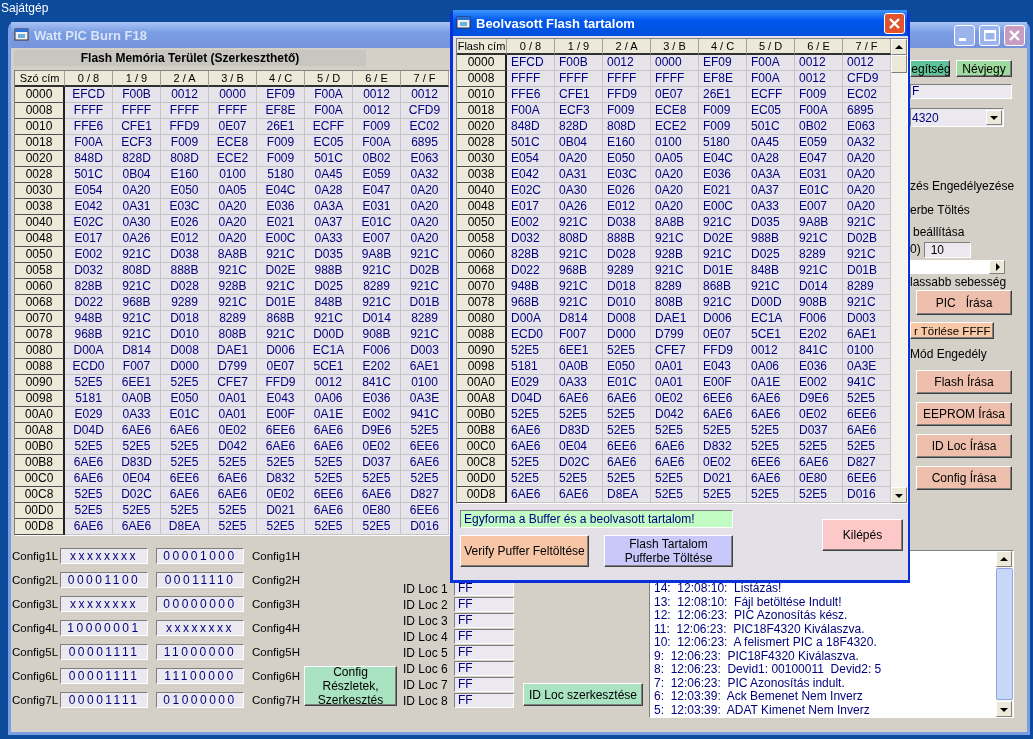  What do you see at coordinates (200, 556) in the screenshot?
I see `config-field: 00001000` at bounding box center [200, 556].